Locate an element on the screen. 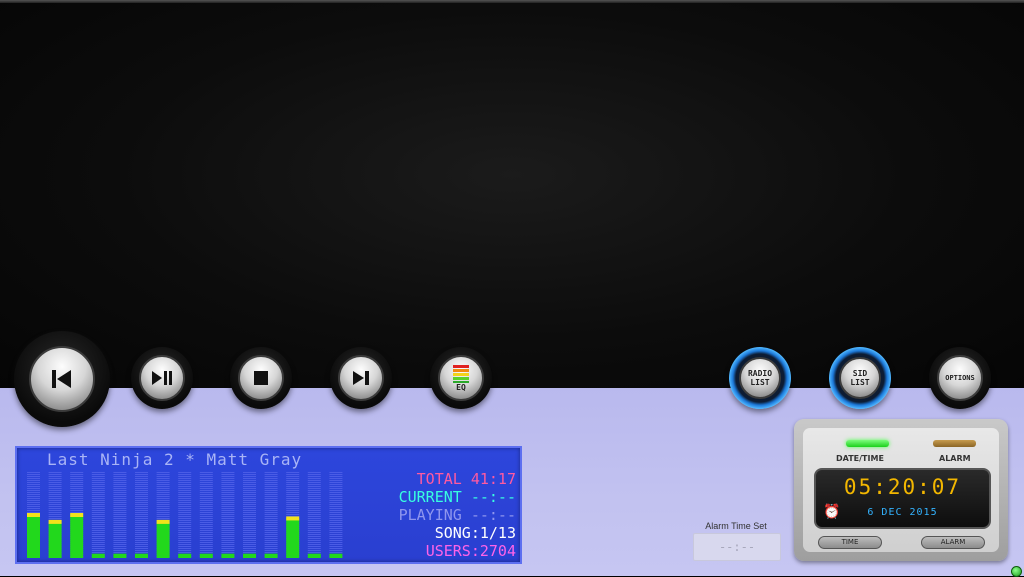  equalizer-icon is located at coordinates (461, 373).